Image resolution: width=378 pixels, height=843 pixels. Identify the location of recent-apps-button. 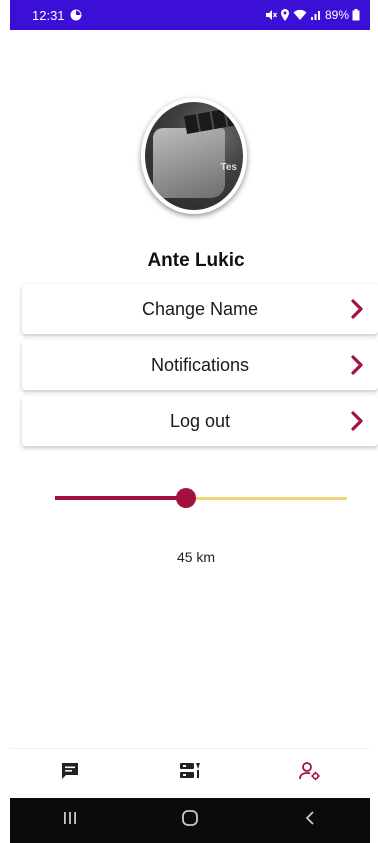
(70, 821).